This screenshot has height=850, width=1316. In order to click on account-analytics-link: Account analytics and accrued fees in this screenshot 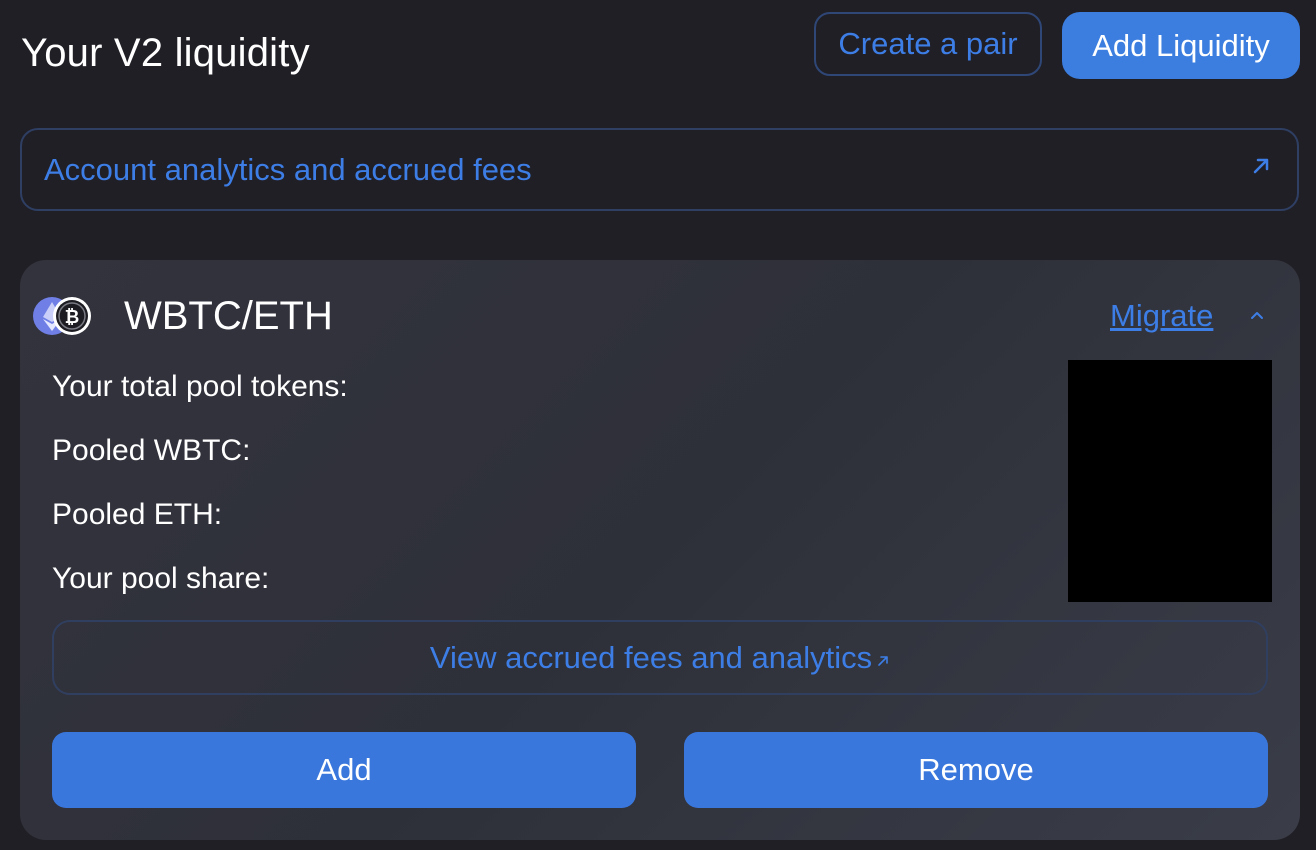, I will do `click(659, 169)`.